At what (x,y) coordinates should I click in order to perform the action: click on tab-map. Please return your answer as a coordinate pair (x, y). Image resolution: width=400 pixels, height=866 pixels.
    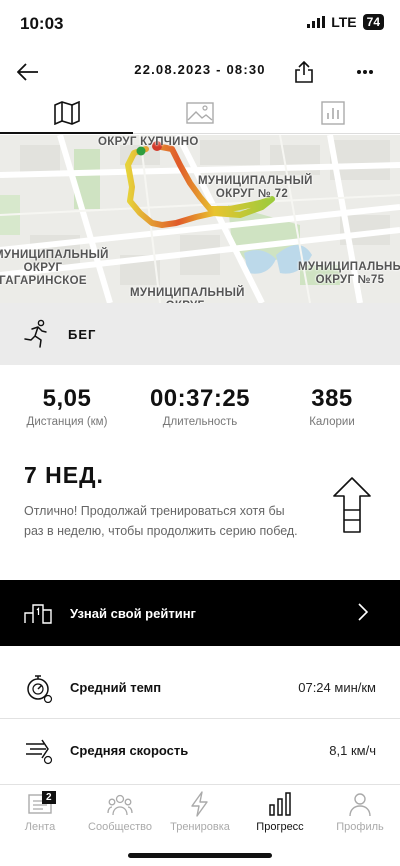
    Looking at the image, I should click on (67, 113).